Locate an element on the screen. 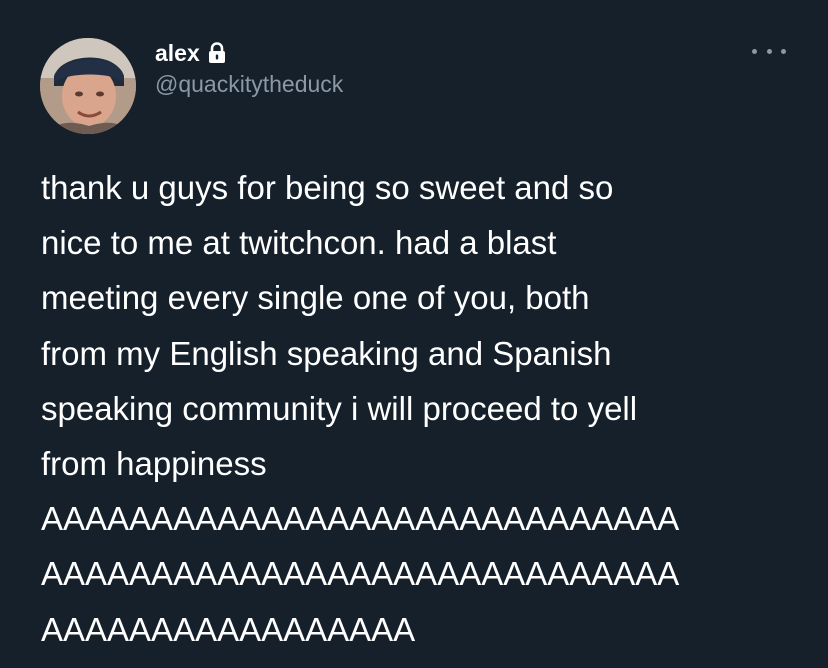  author-avatar is located at coordinates (88, 86).